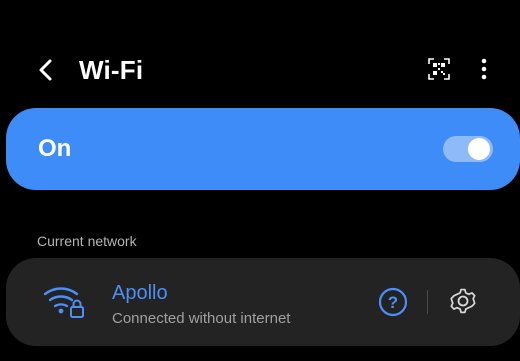 The height and width of the screenshot is (361, 520). I want to click on back-button, so click(46, 70).